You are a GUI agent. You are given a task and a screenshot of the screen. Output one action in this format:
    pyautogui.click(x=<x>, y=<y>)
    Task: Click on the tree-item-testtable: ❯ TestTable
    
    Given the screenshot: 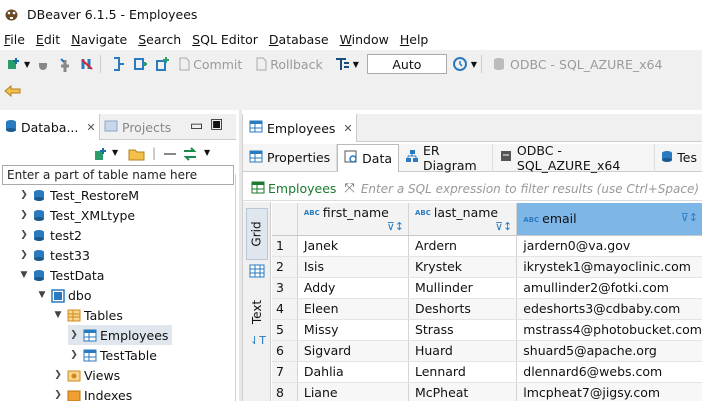 What is the action you would take?
    pyautogui.click(x=112, y=355)
    